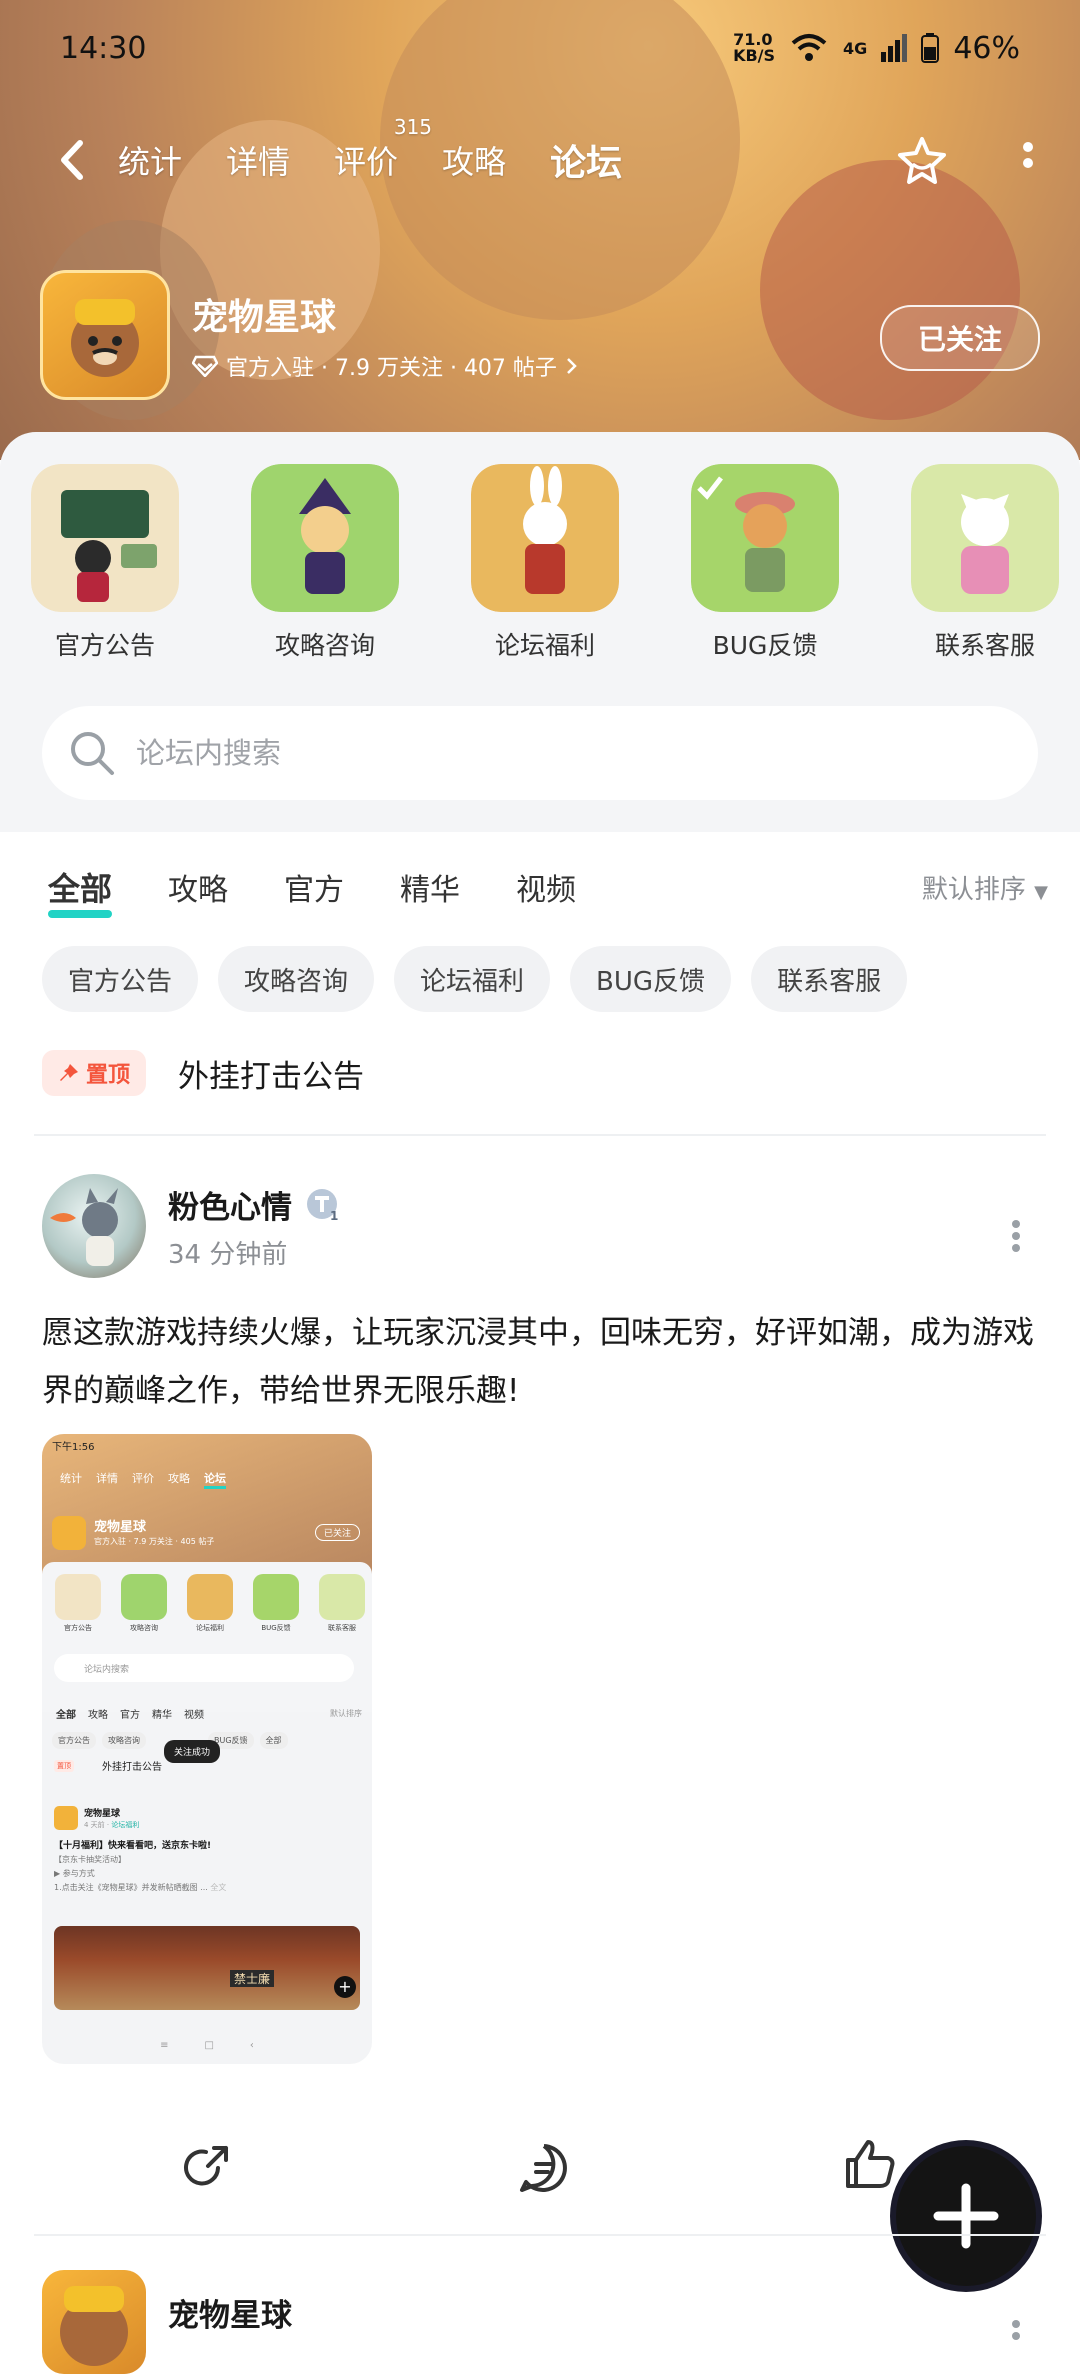 This screenshot has width=1080, height=2378. I want to click on more-menu-icon, so click(1028, 161).